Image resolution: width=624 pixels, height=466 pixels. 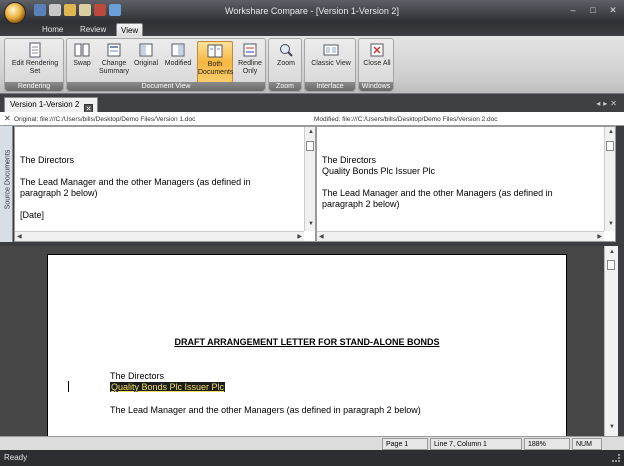 I want to click on modified-line: paragraph 2 below), so click(x=361, y=204).